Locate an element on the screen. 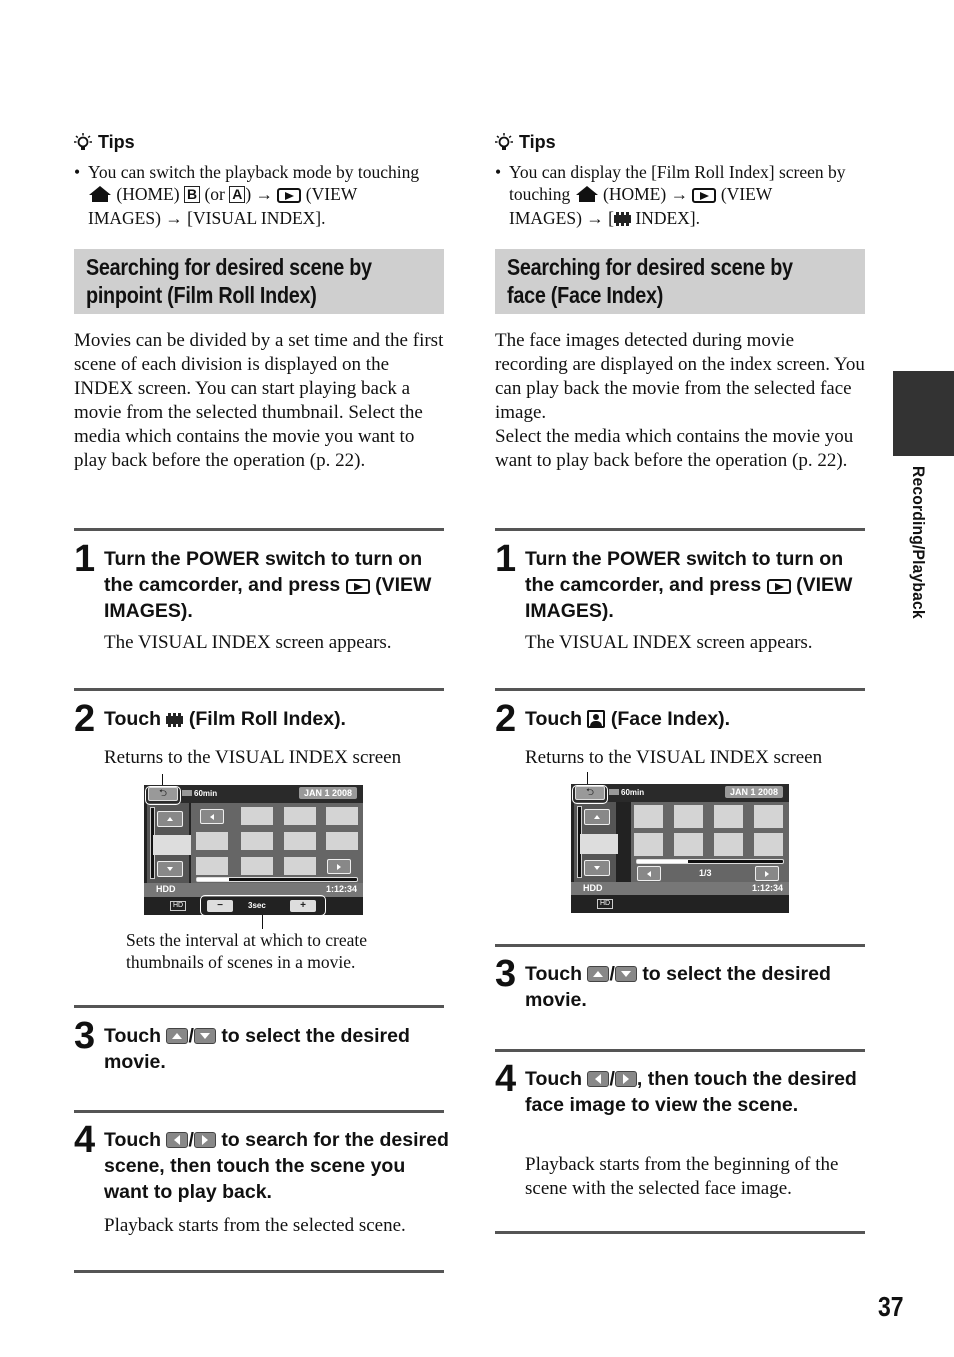 The height and width of the screenshot is (1357, 954). page-number: 37 is located at coordinates (891, 1306).